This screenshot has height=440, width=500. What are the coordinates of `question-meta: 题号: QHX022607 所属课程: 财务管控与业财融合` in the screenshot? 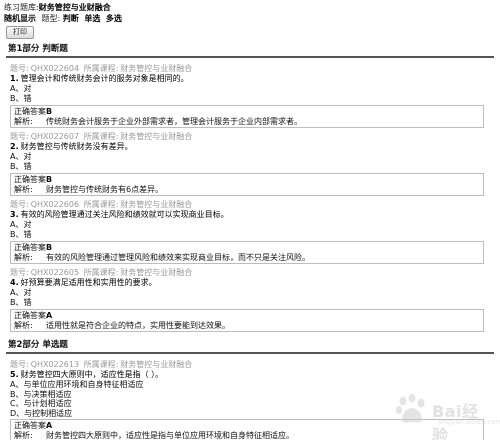 It's located at (252, 137).